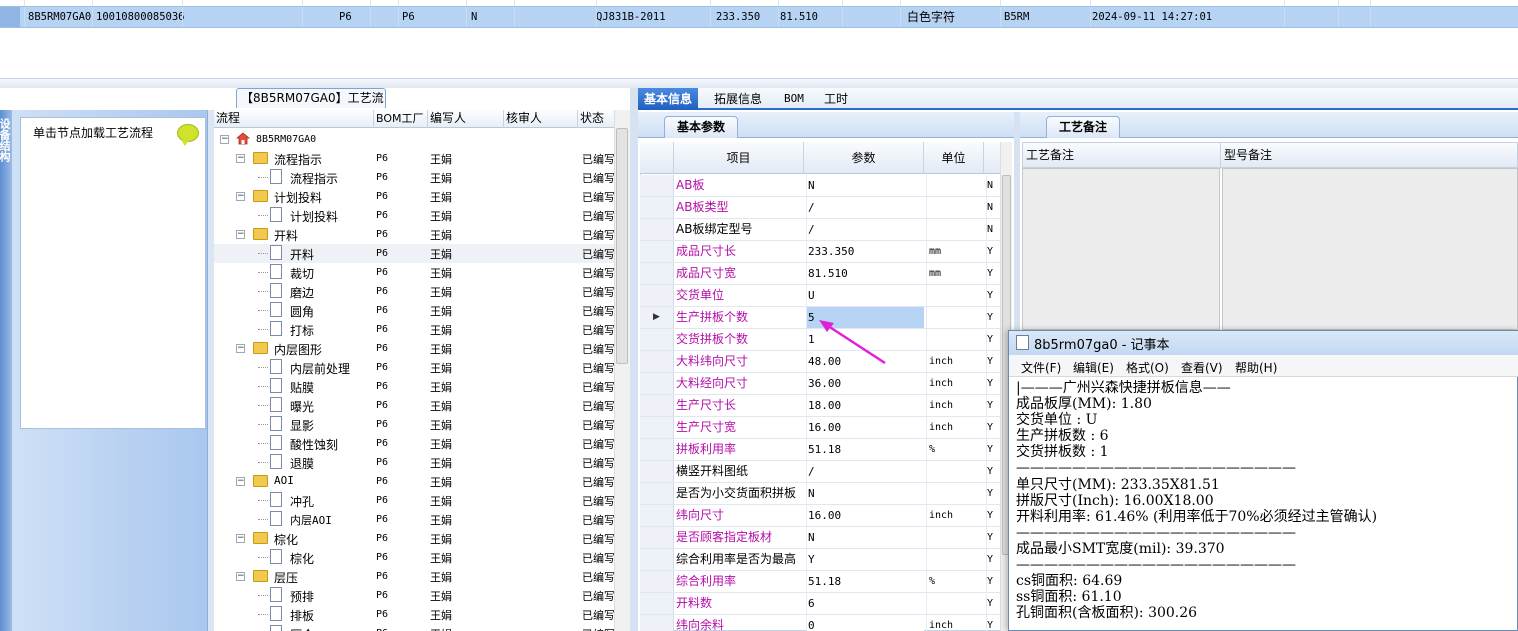 This screenshot has height=631, width=1518. I want to click on tree-group-node: − 棕化 P6 王娟 已编写, so click(416, 538).